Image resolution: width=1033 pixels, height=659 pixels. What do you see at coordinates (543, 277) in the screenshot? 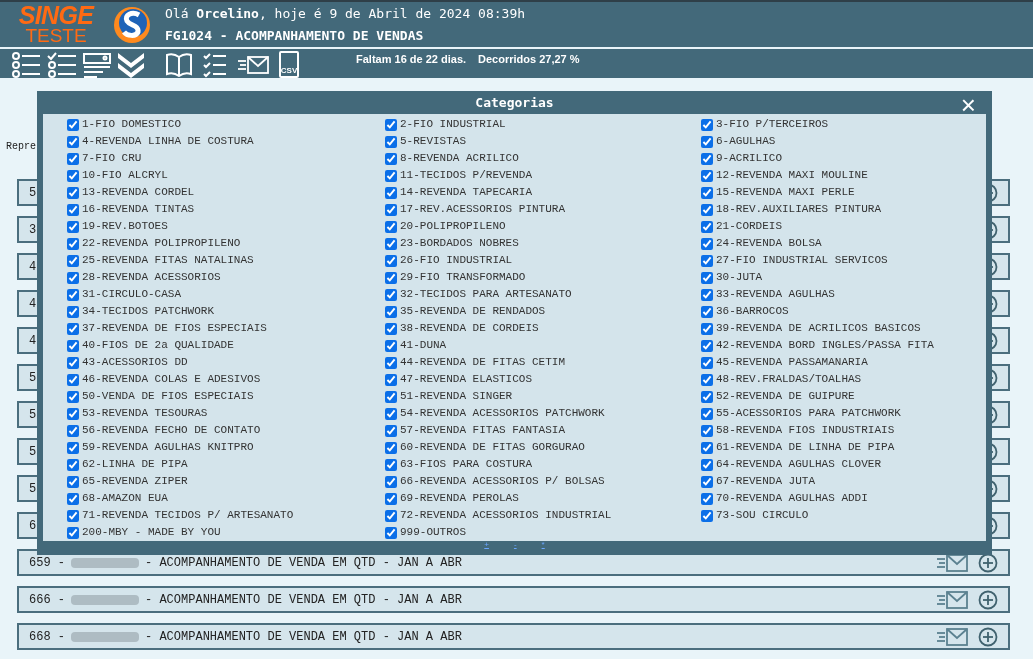
I see `category-option: 29-FIO TRANSFORMADO` at bounding box center [543, 277].